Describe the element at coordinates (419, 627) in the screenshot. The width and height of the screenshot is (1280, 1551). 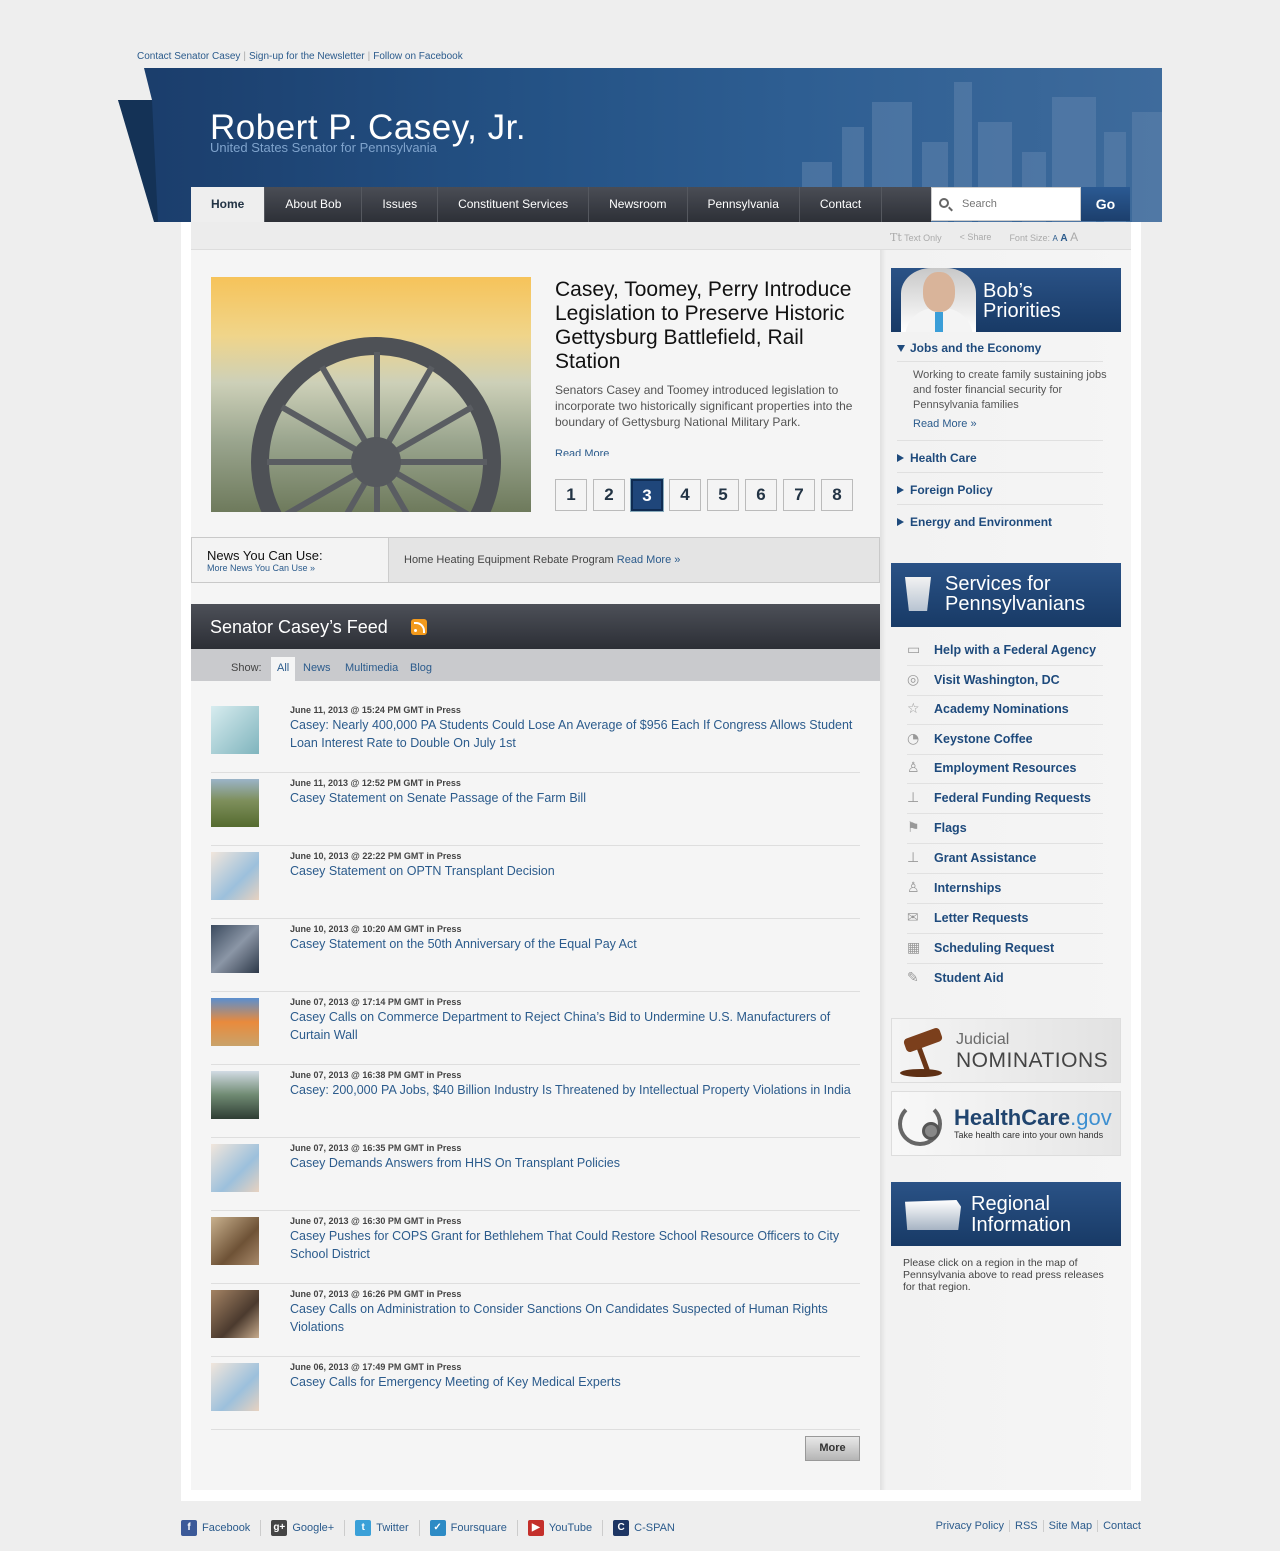
I see `rss-icon` at that location.